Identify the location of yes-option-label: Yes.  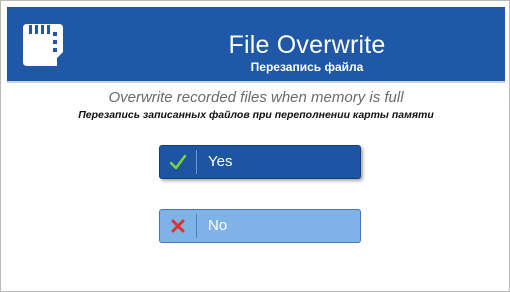
(220, 161).